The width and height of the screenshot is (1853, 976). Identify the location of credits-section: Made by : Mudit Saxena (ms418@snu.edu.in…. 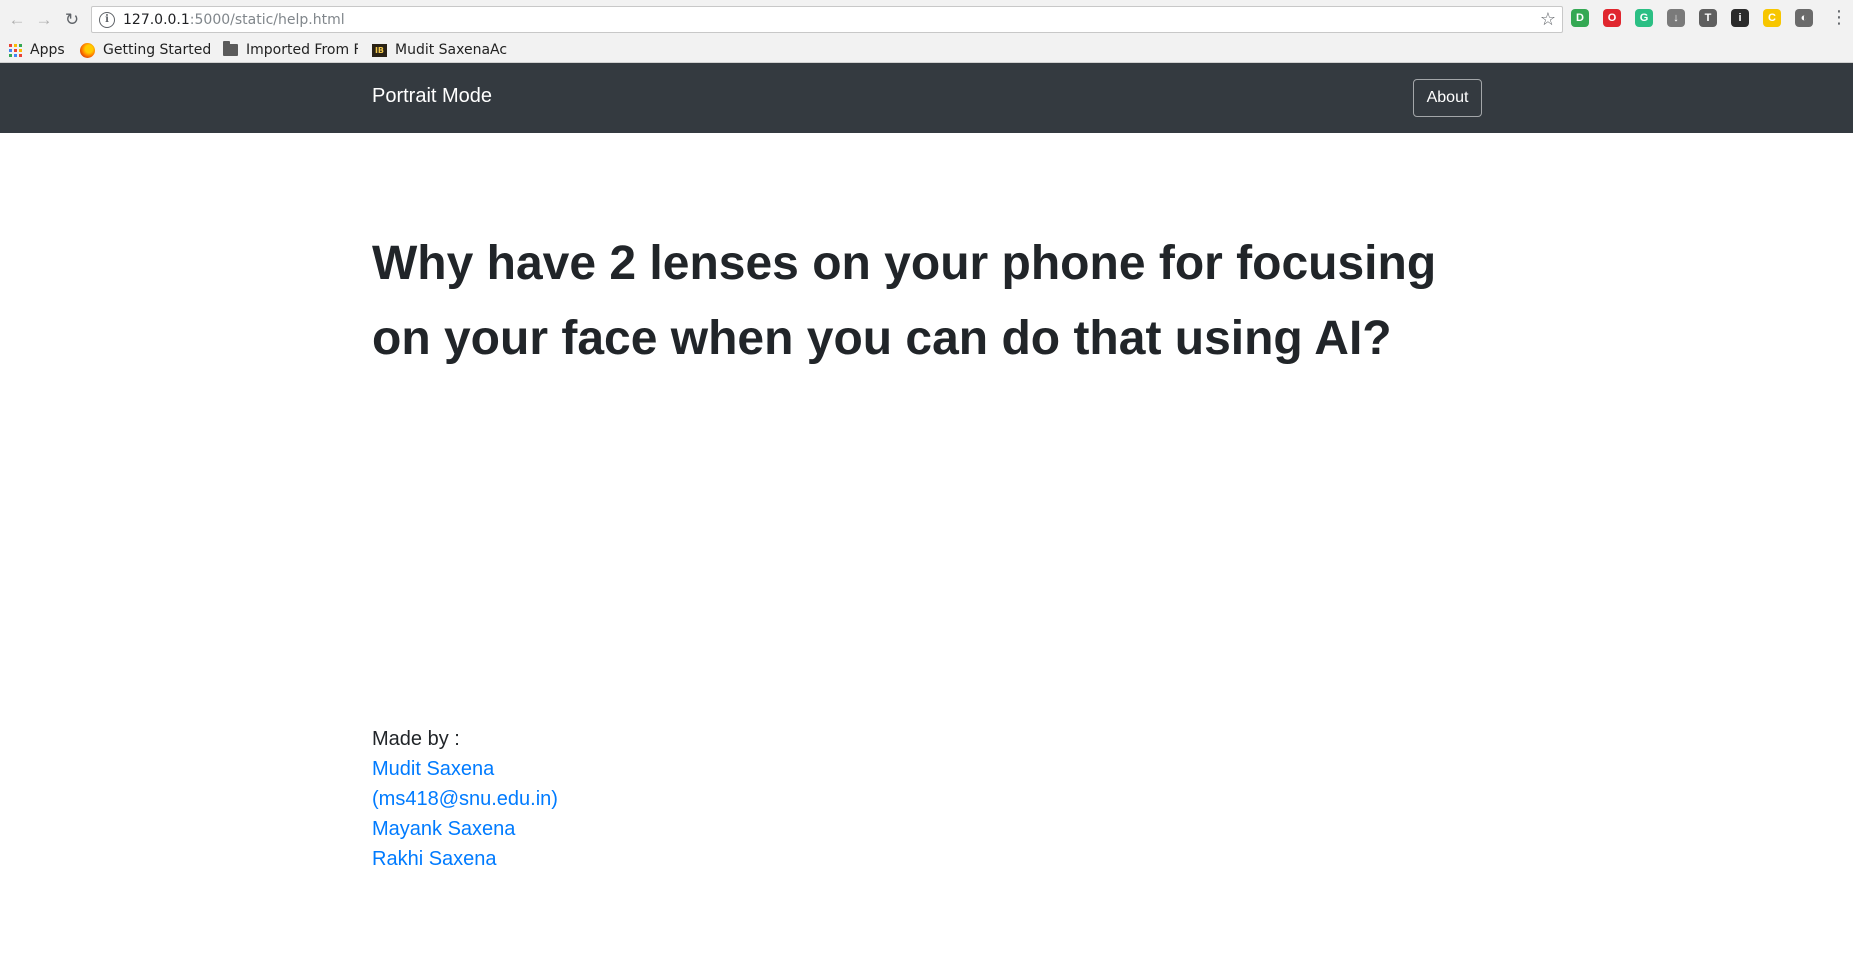
(465, 799).